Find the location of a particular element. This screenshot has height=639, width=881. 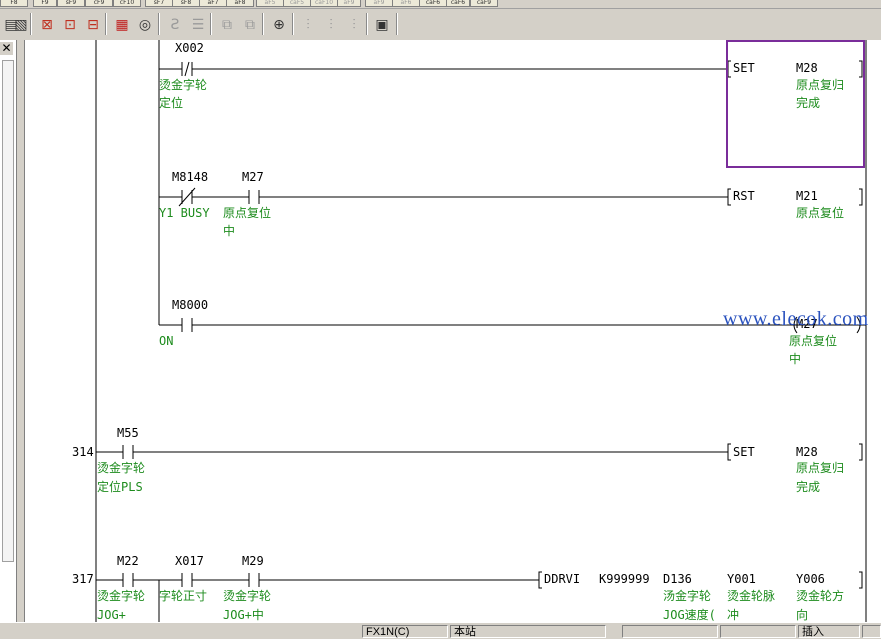

operand-label: D136 is located at coordinates (677, 579).